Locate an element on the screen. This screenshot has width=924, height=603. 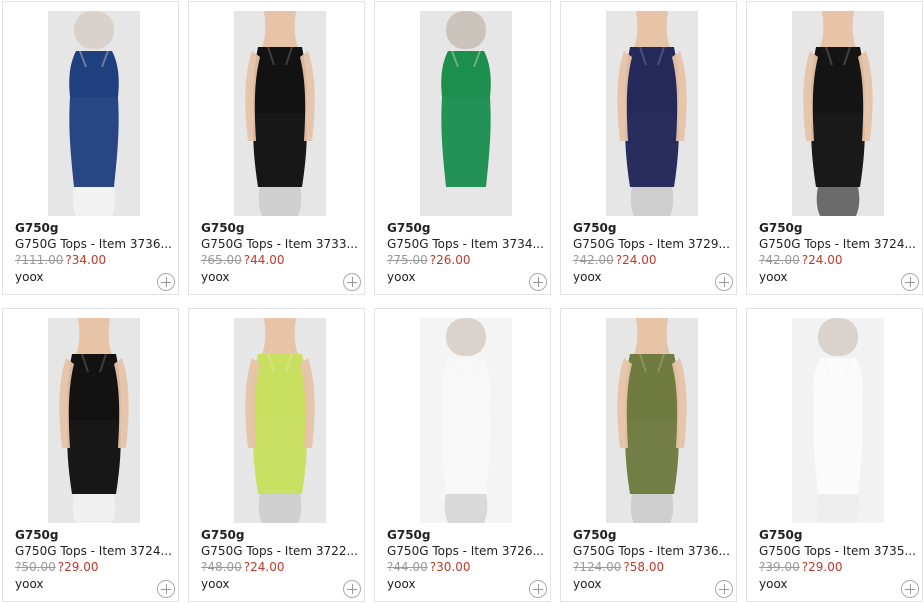
product-prices: ?75.00 ?26.00 is located at coordinates (428, 260).